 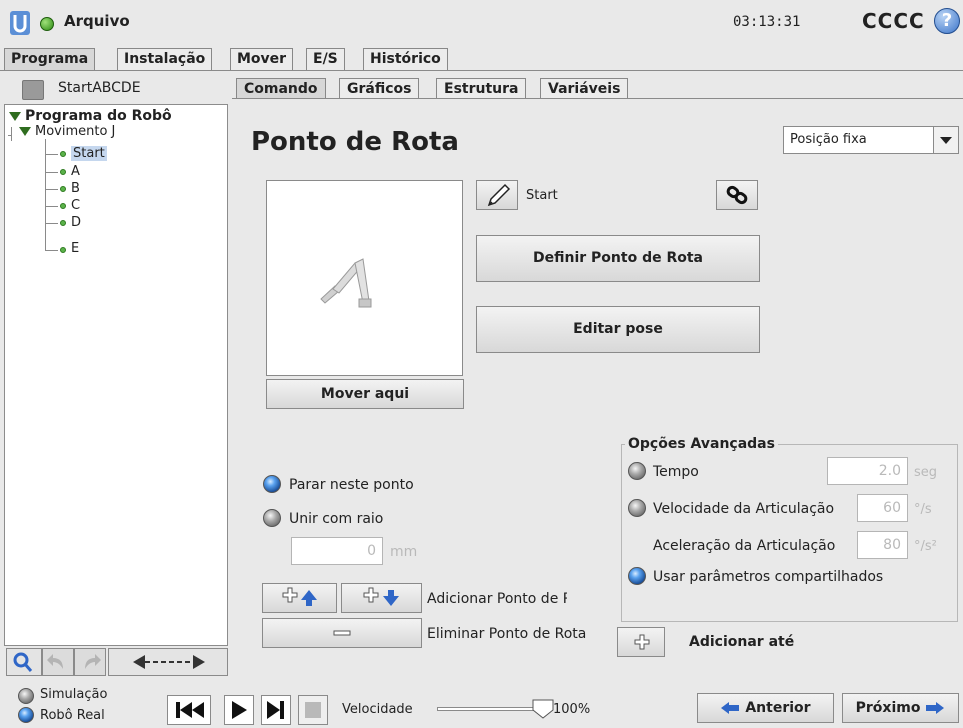 What do you see at coordinates (20, 23) in the screenshot?
I see `ur-logo` at bounding box center [20, 23].